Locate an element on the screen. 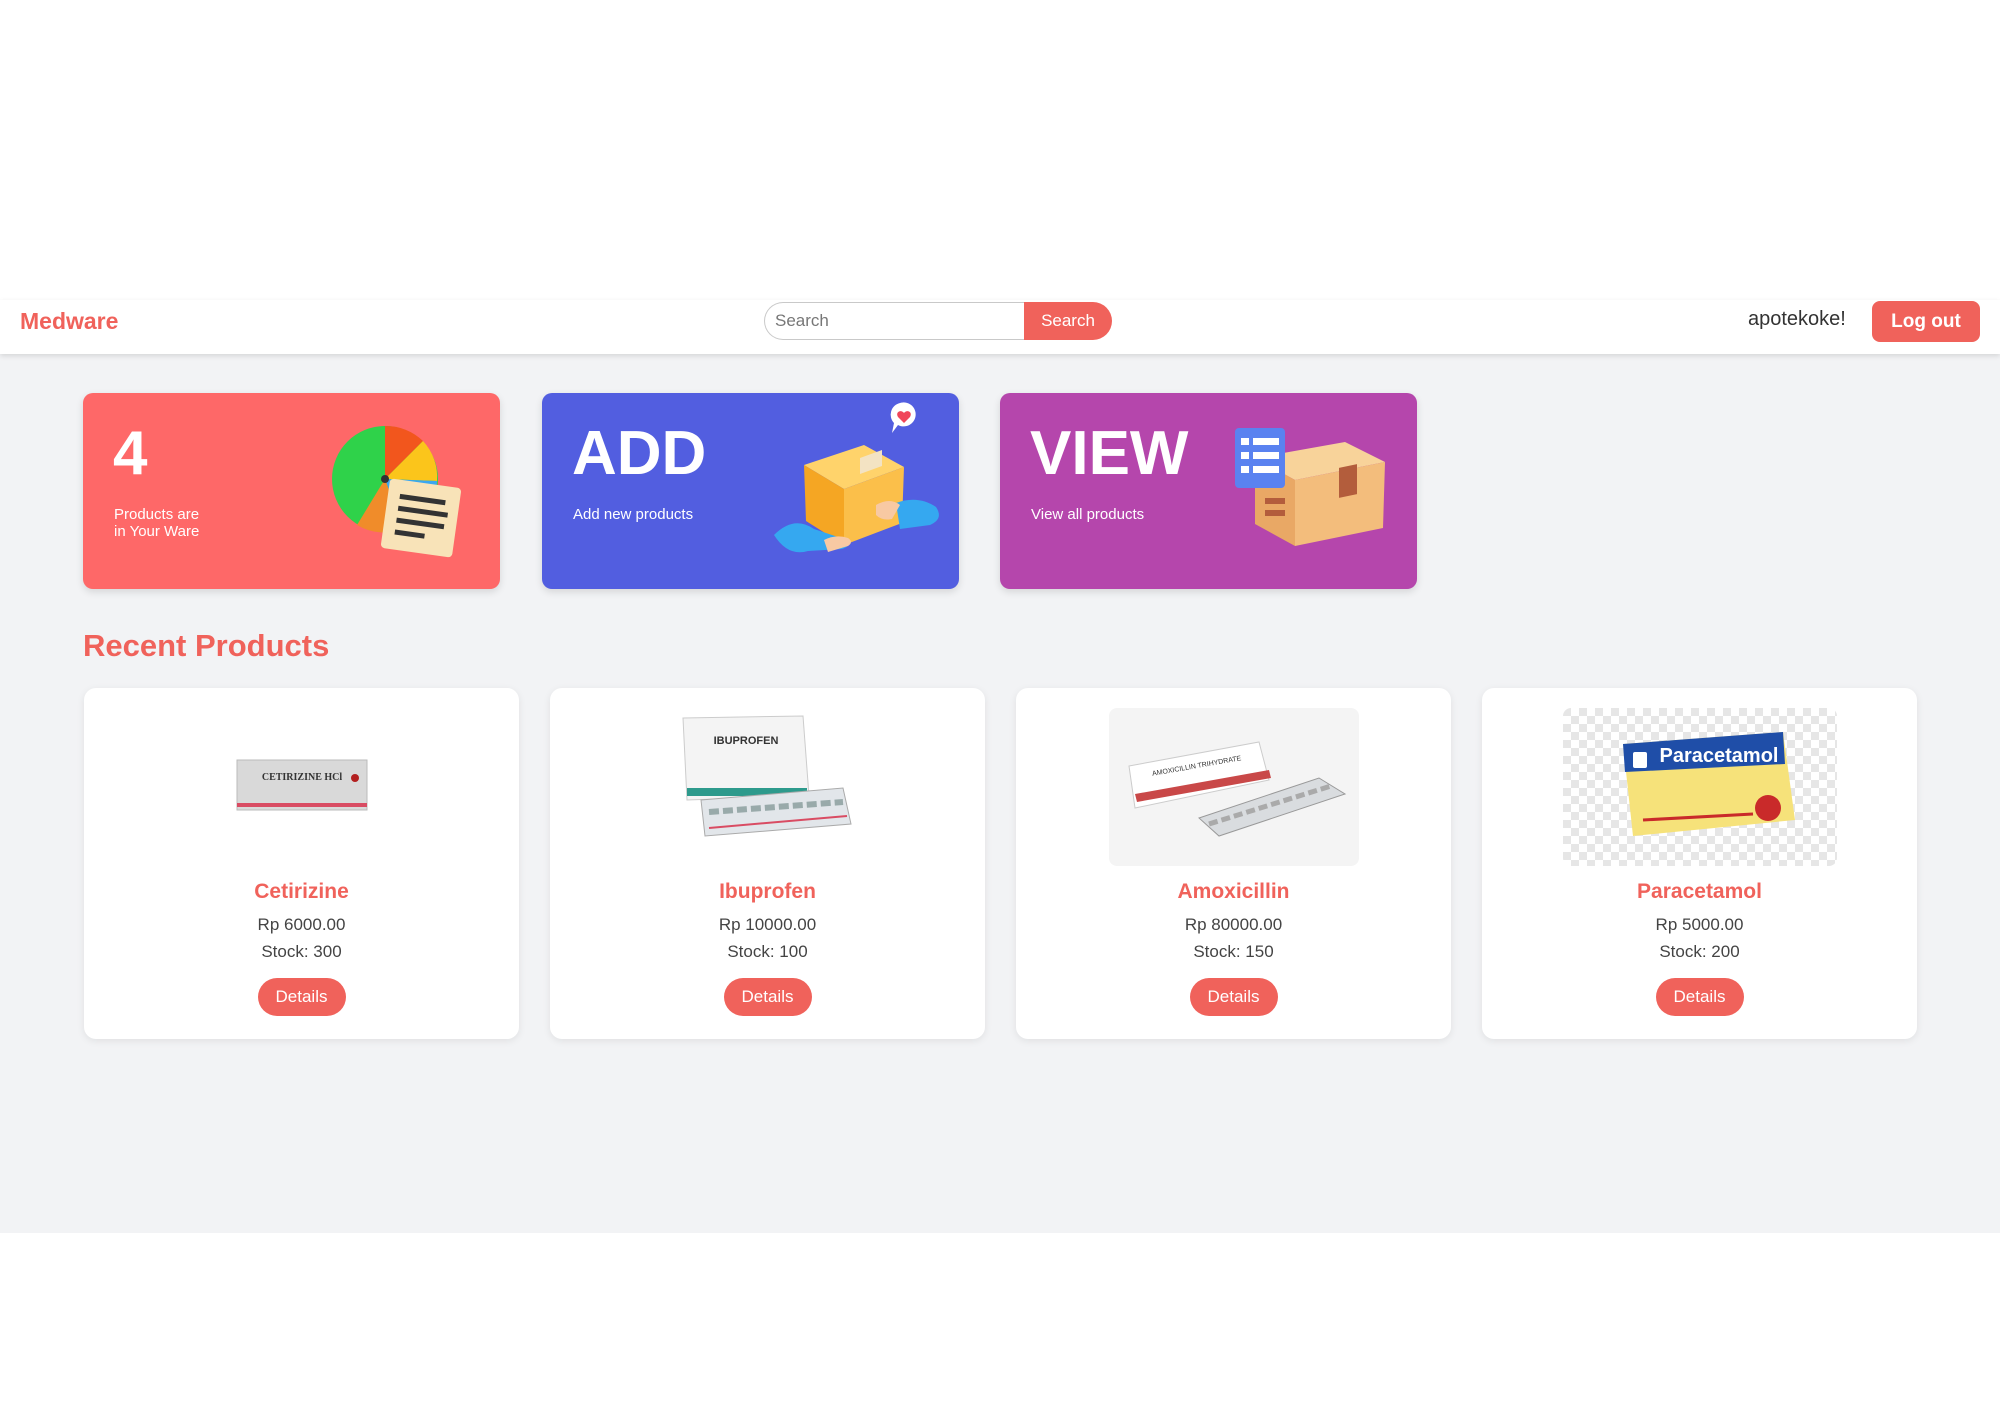 Image resolution: width=2000 pixels, height=1414 pixels. product-count-label-line1: Products are is located at coordinates (157, 514).